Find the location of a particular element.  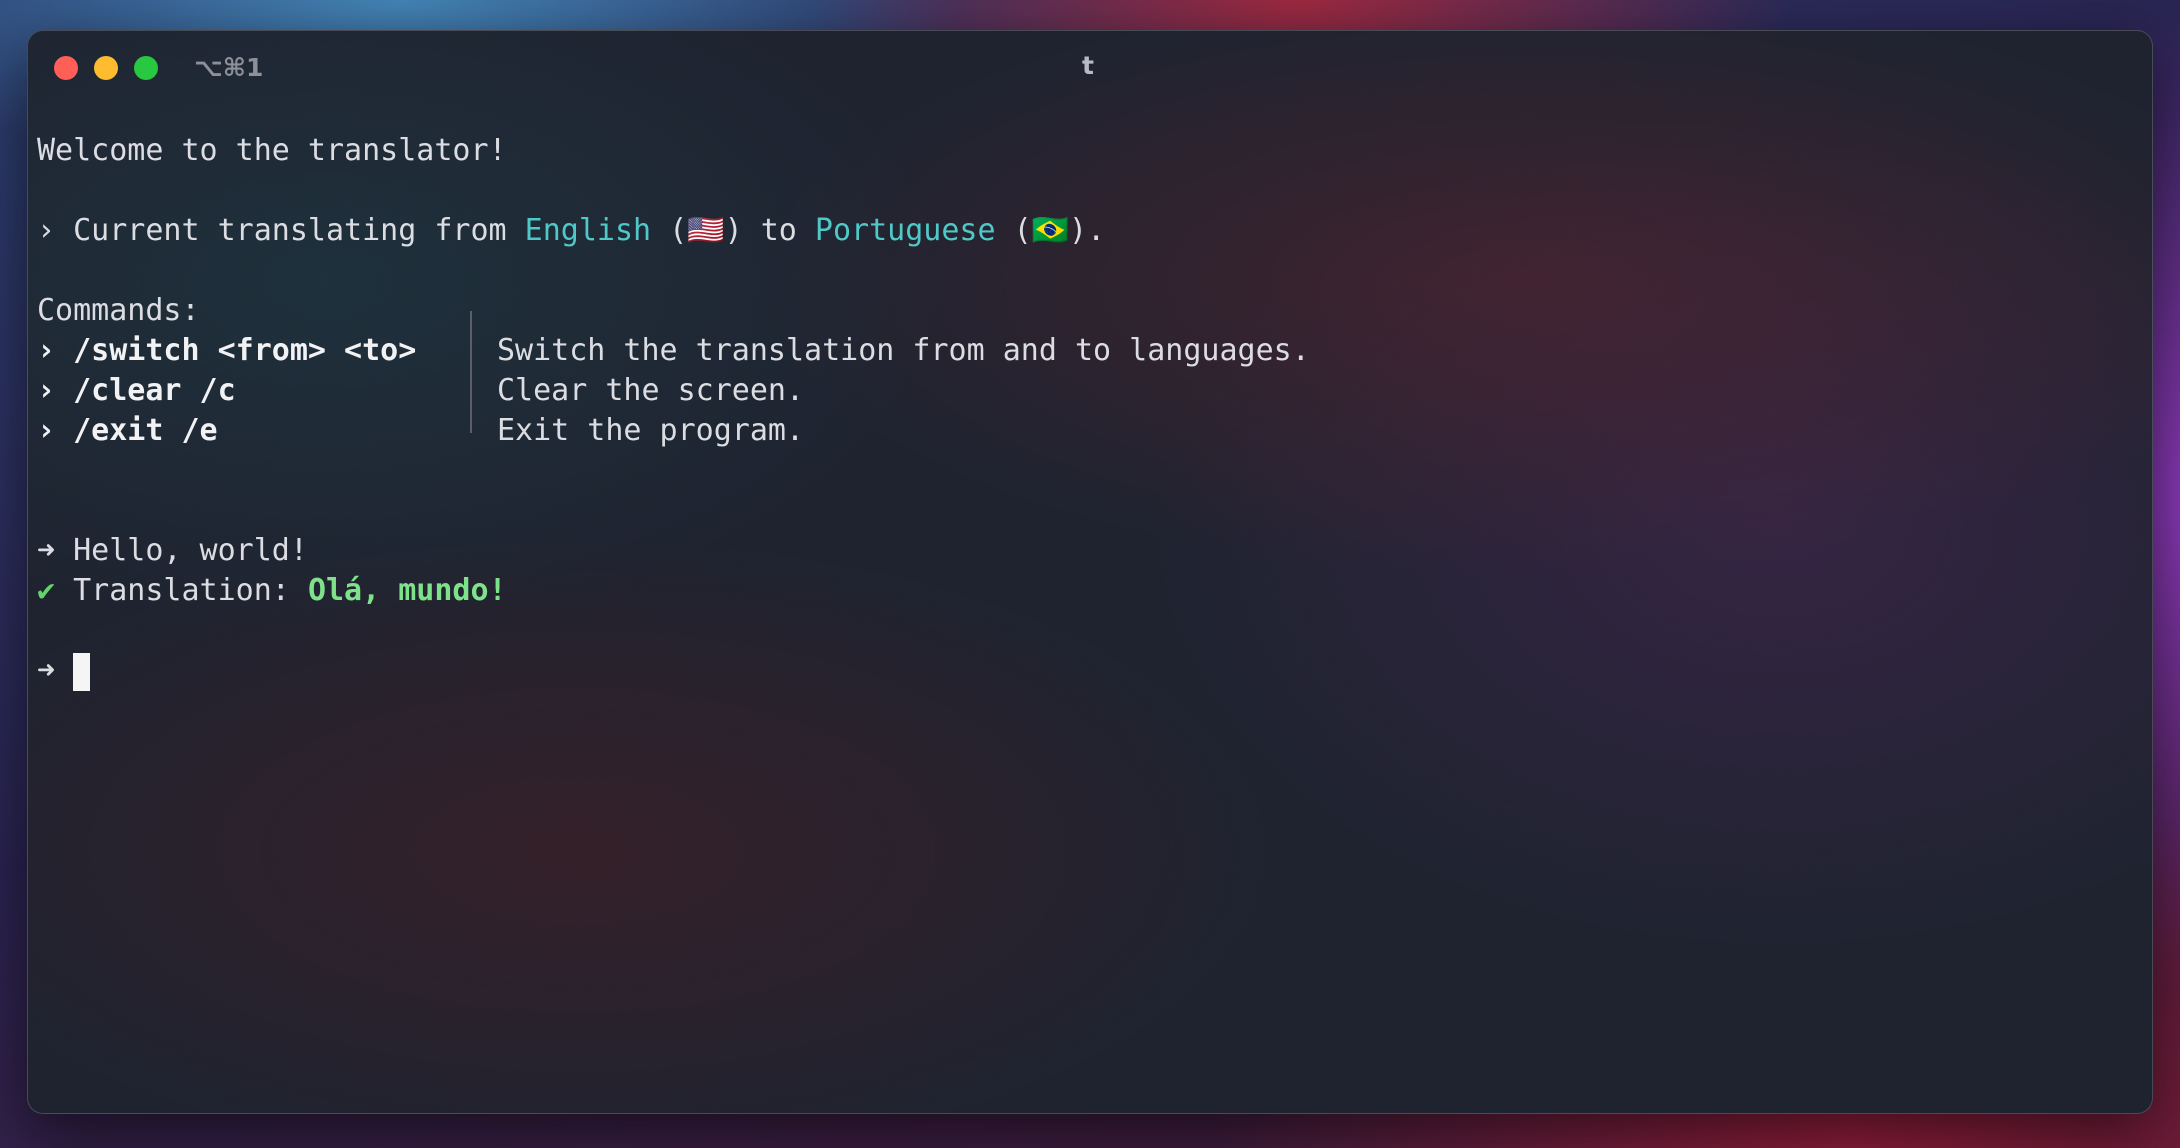

source-flag: (🇺🇸) is located at coordinates (706, 230).